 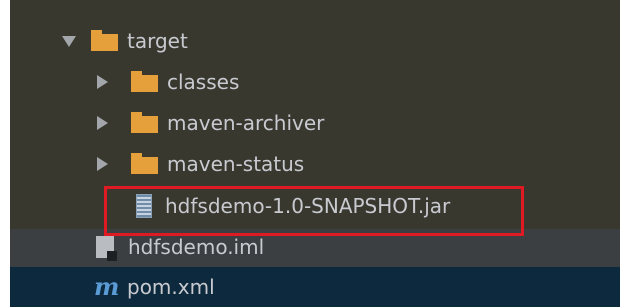 I want to click on tree-item-label: maven-archiver, so click(x=246, y=123).